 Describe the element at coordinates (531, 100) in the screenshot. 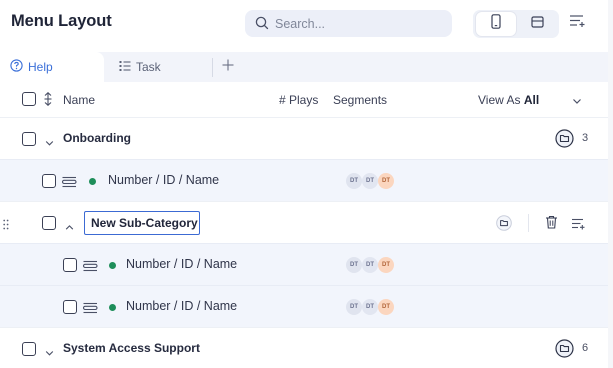

I see `view-as-value: All` at that location.